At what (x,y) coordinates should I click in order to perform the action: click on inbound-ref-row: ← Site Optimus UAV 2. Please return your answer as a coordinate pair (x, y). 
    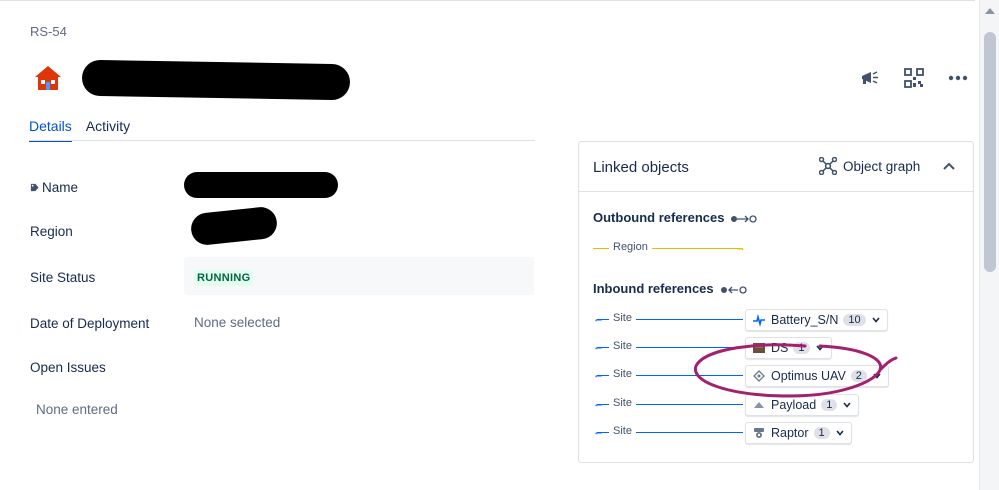
    Looking at the image, I should click on (778, 376).